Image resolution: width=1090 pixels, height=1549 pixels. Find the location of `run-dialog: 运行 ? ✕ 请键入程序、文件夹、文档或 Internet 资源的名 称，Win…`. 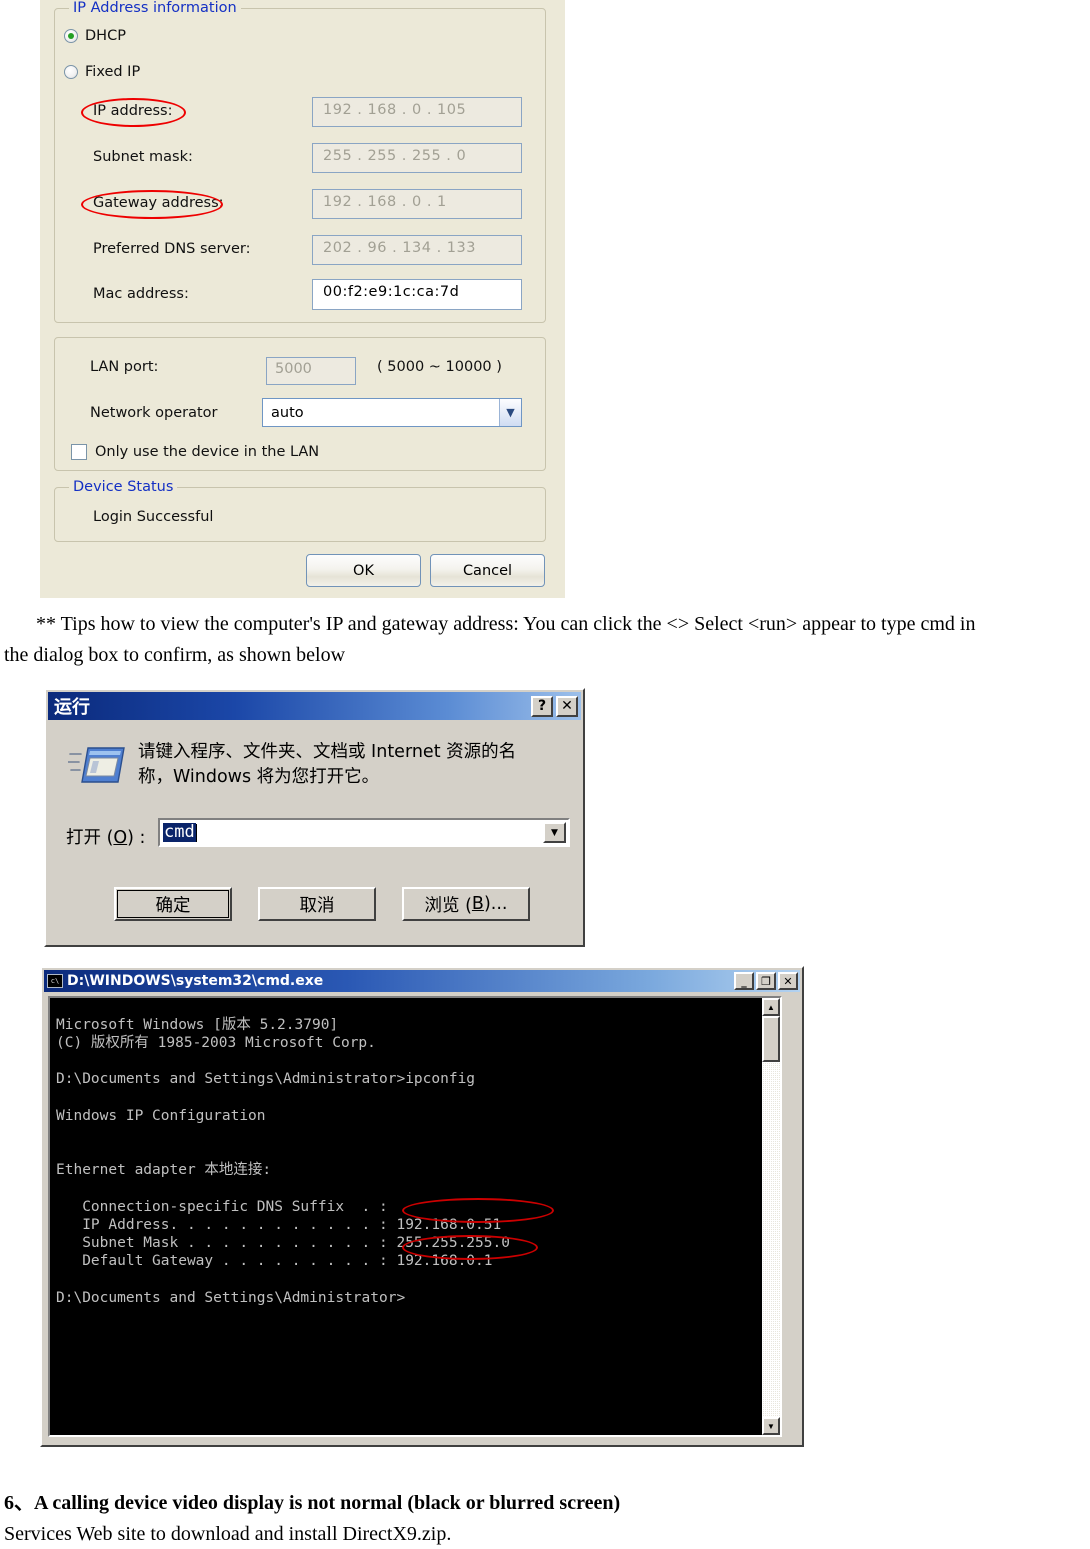

run-dialog: 运行 ? ✕ 请键入程序、文件夹、文档或 Internet 资源的名 称，Win… is located at coordinates (314, 817).